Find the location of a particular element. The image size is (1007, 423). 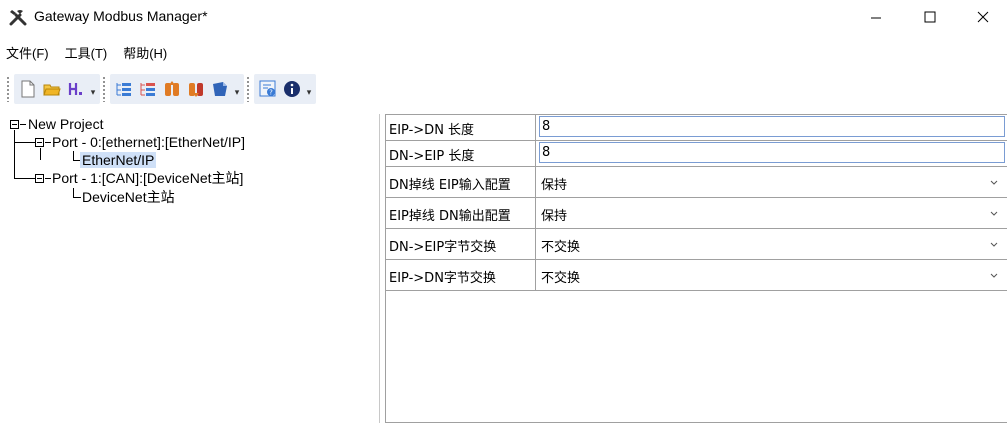

open-folder-icon is located at coordinates (52, 90).